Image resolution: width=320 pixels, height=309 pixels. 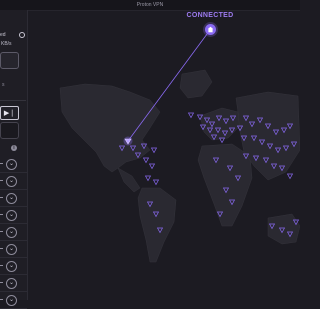 What do you see at coordinates (22, 35) in the screenshot?
I see `status-indicator-icon` at bounding box center [22, 35].